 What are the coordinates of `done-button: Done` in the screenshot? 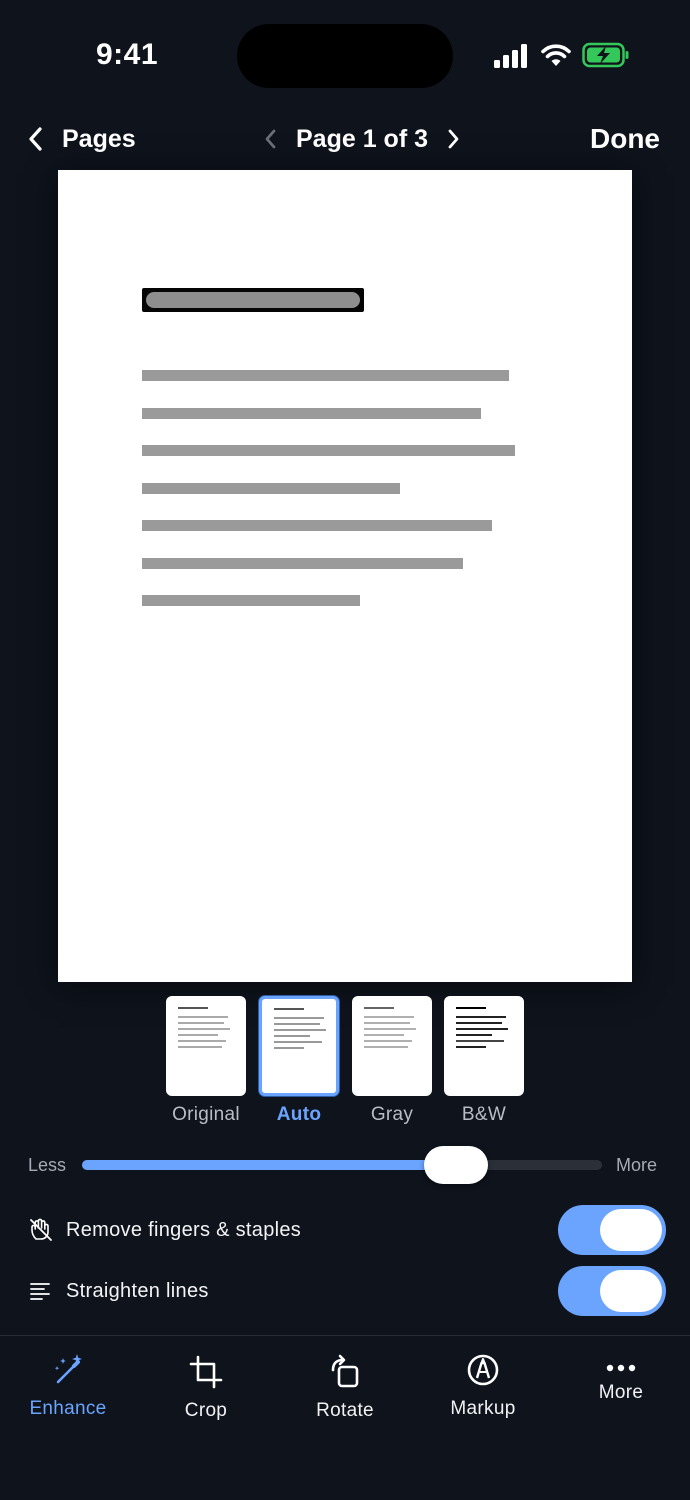 It's located at (625, 139).